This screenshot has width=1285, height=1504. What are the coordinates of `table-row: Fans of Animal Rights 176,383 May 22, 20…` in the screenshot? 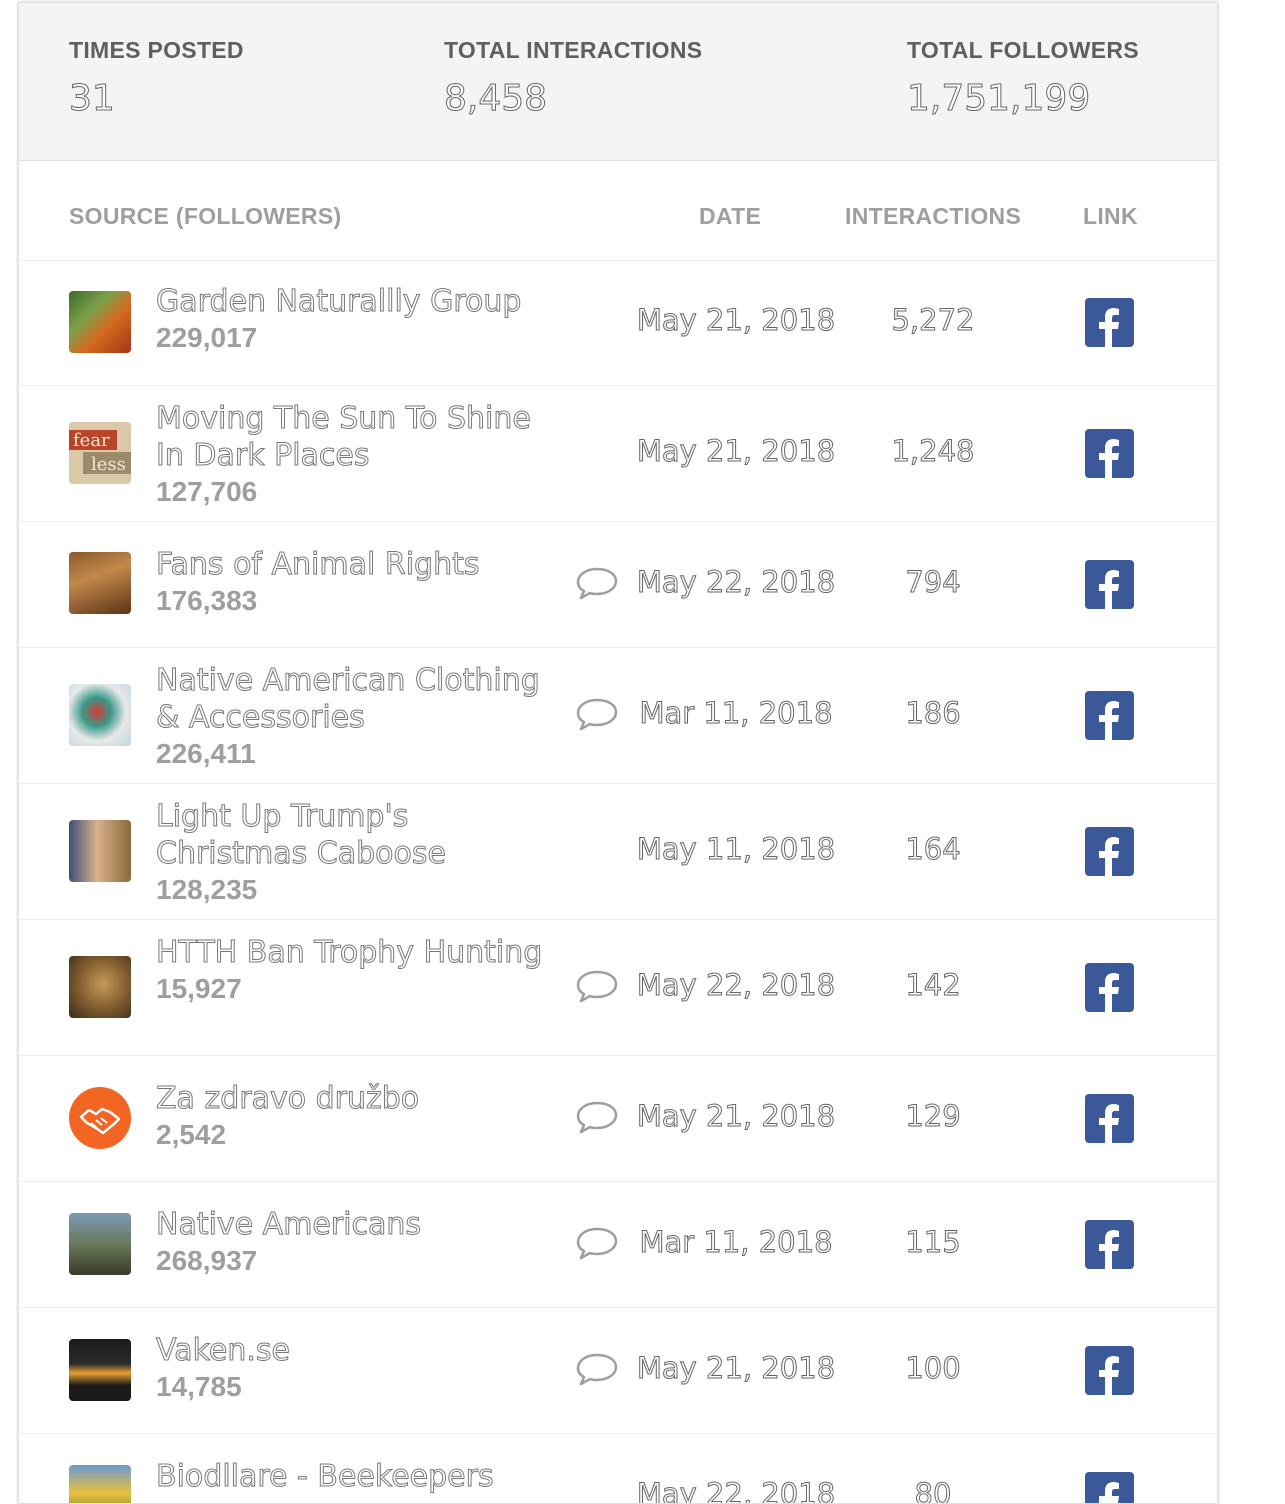 It's located at (618, 585).